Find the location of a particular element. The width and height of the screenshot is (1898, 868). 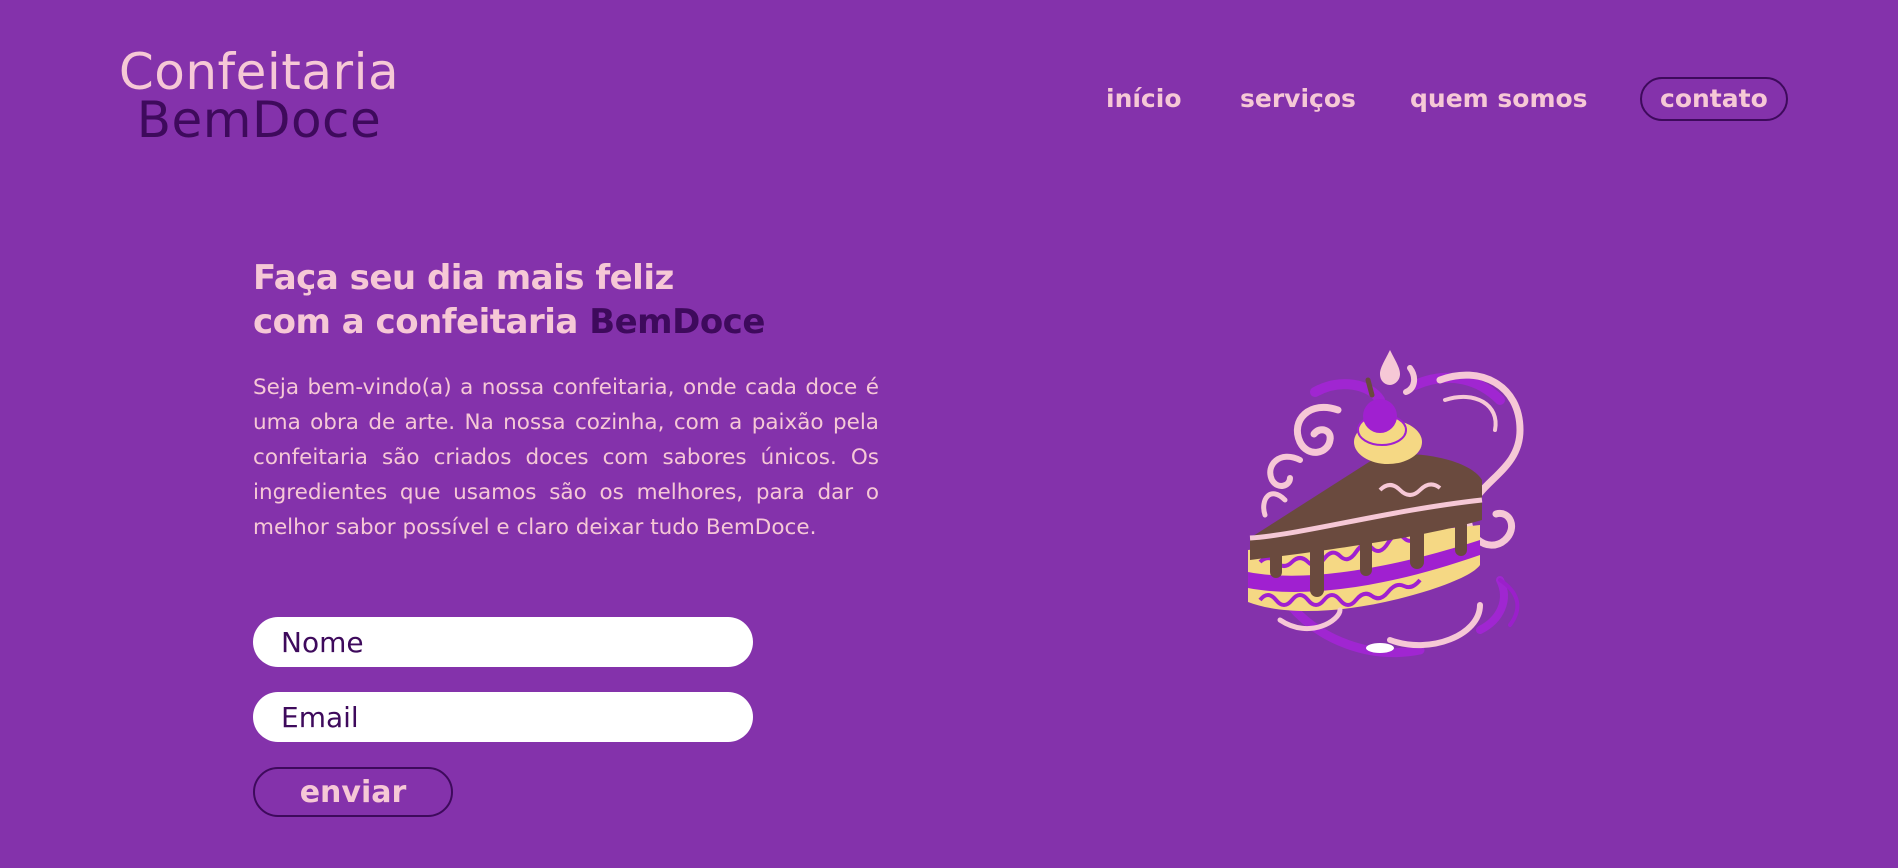

send-button: enviar is located at coordinates (353, 792).